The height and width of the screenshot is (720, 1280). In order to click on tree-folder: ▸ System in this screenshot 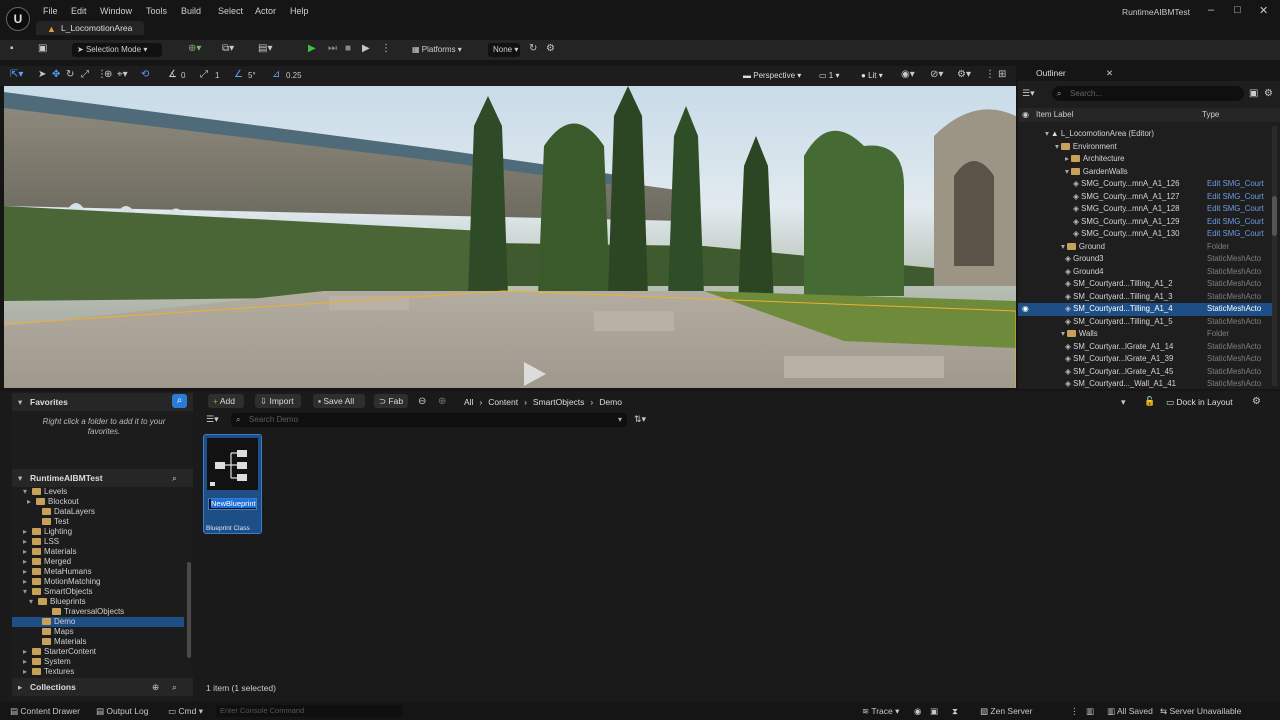, I will do `click(98, 662)`.